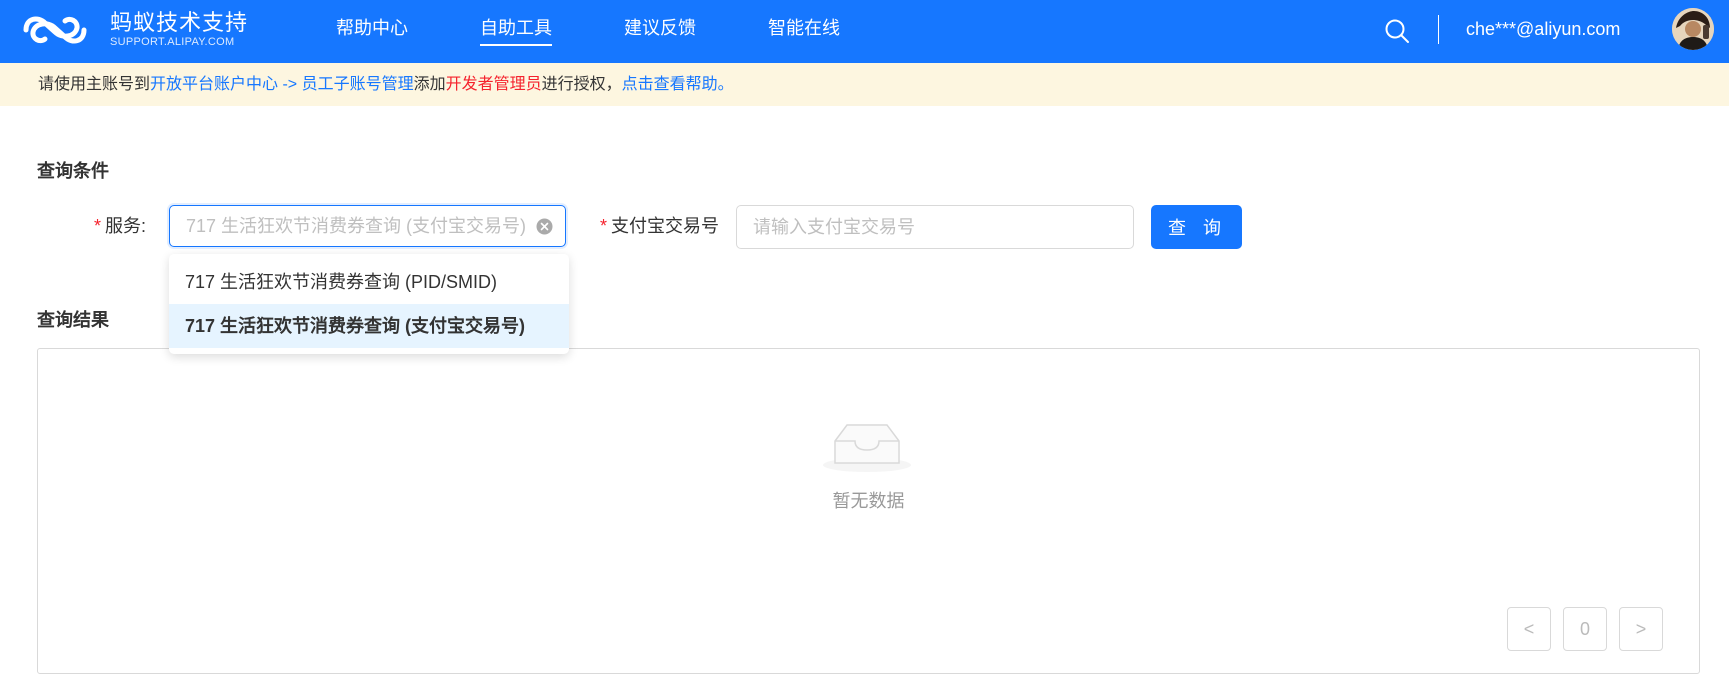 Image resolution: width=1729 pixels, height=700 pixels. I want to click on avatar-image-icon, so click(1693, 29).